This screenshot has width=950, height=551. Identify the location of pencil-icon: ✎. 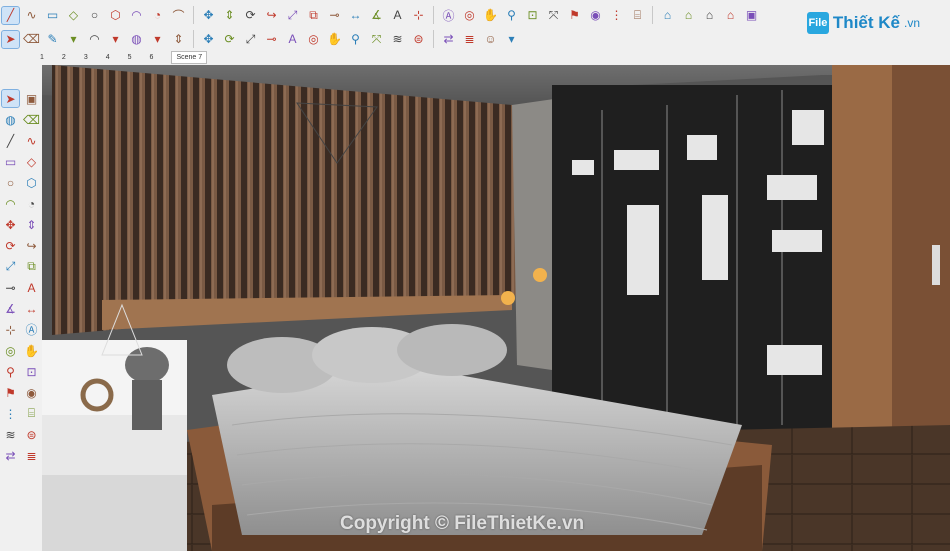
(52, 39).